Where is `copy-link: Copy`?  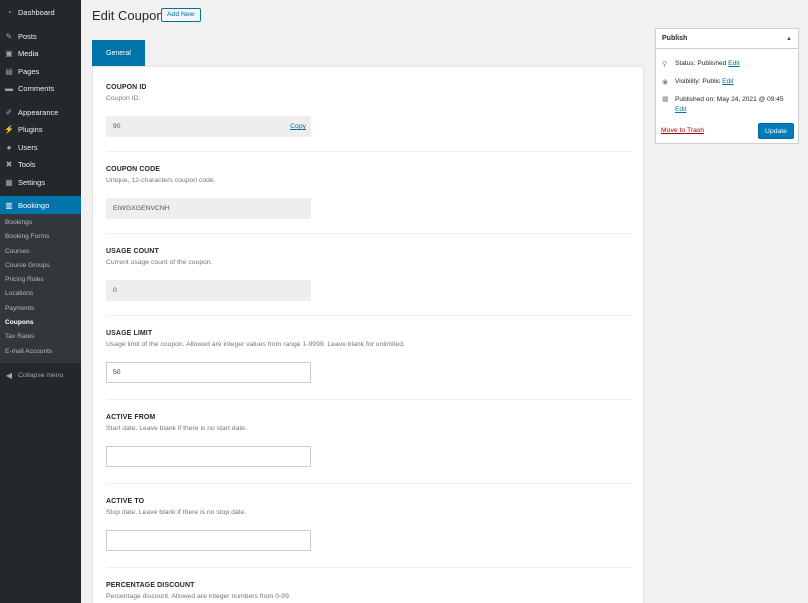
copy-link: Copy is located at coordinates (298, 126).